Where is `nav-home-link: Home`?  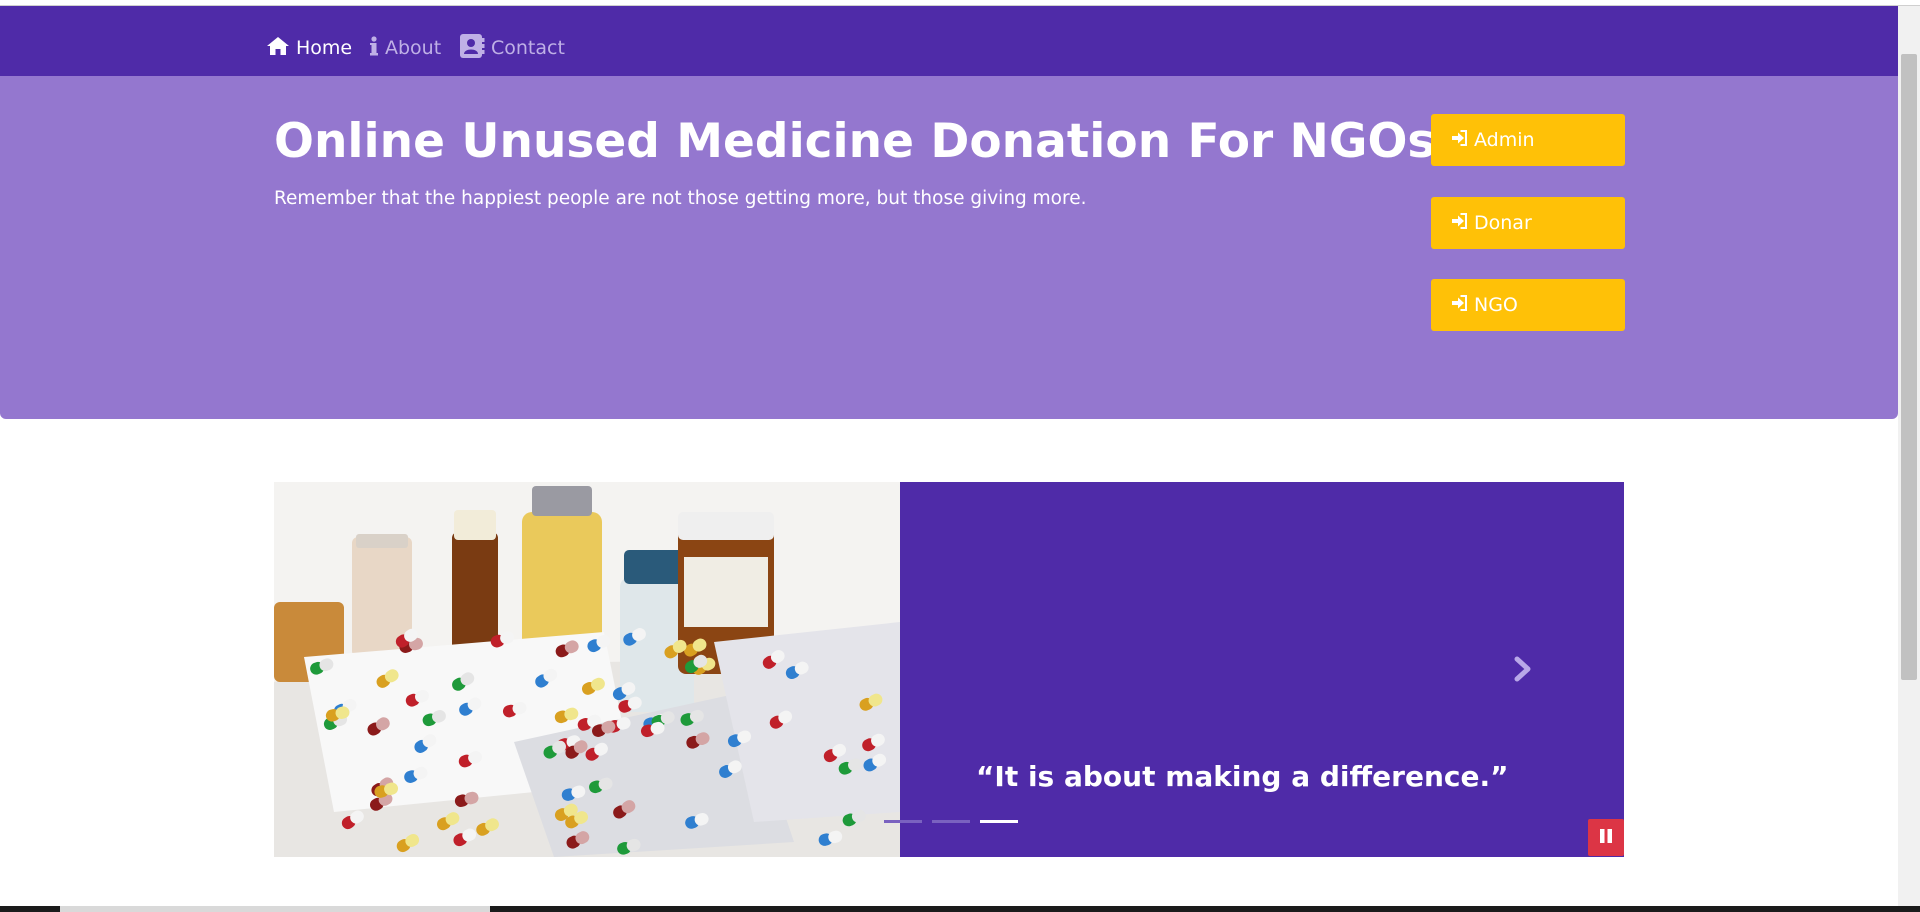 nav-home-link: Home is located at coordinates (309, 48).